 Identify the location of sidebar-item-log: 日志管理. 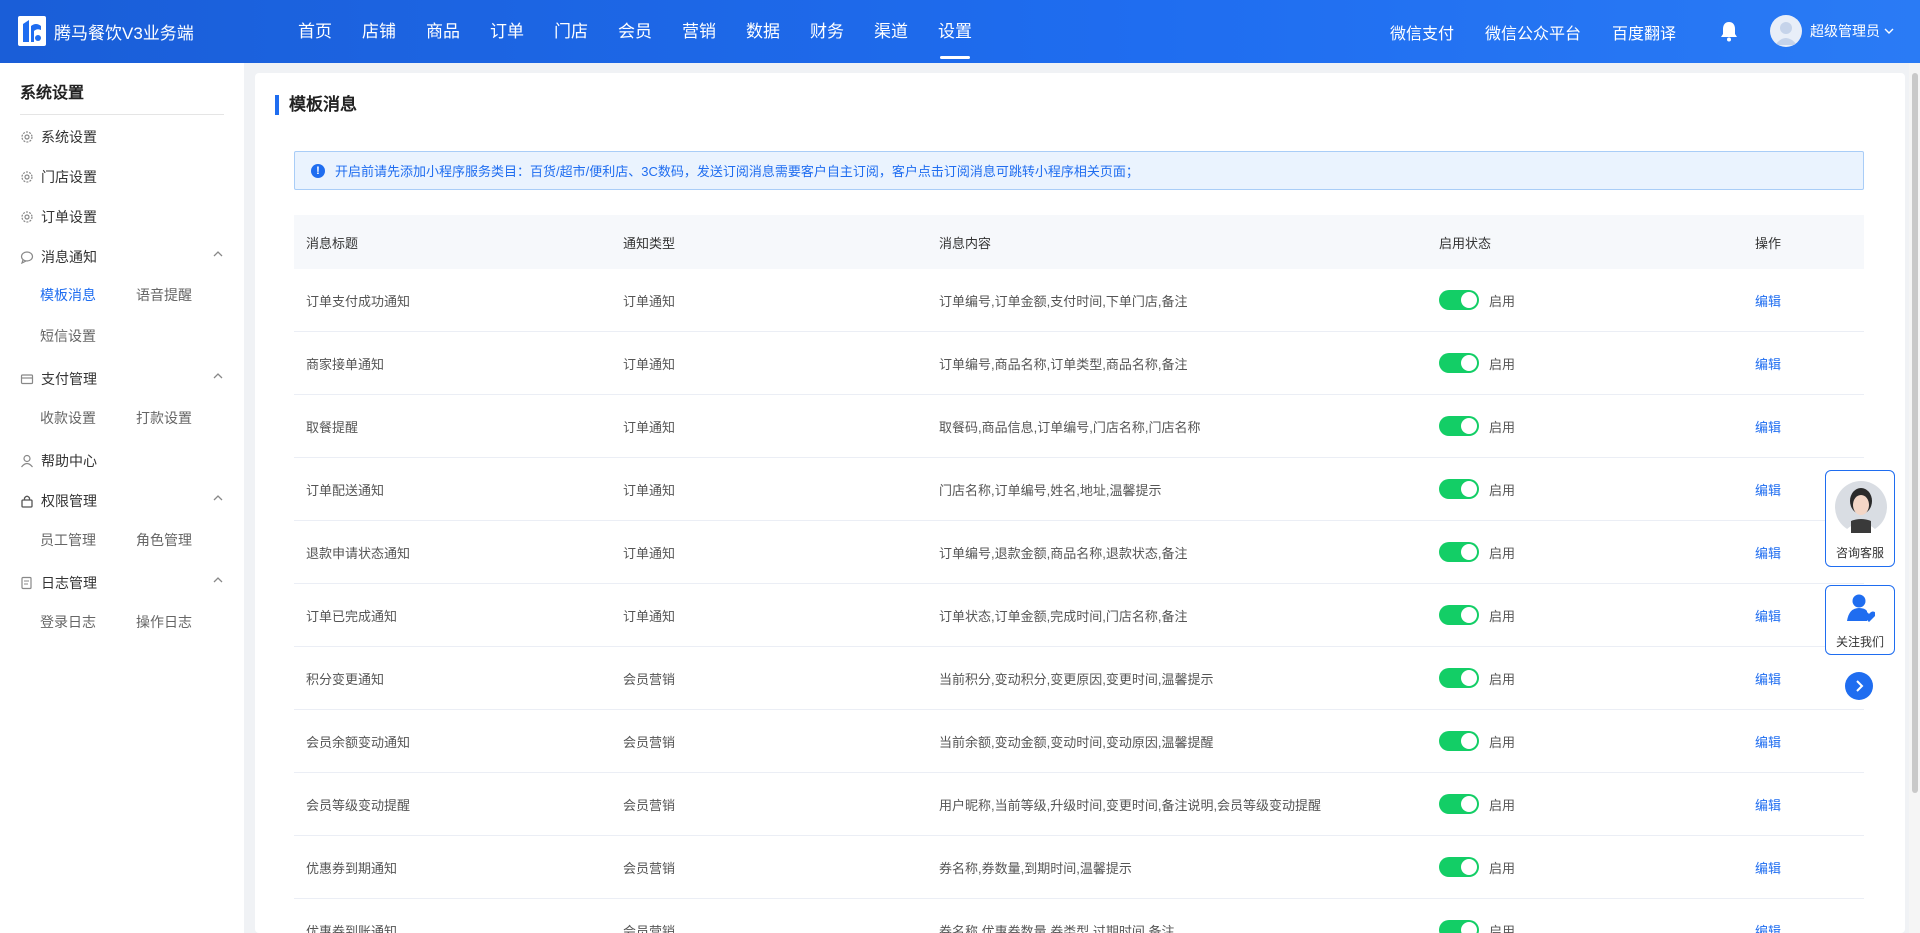
(122, 583).